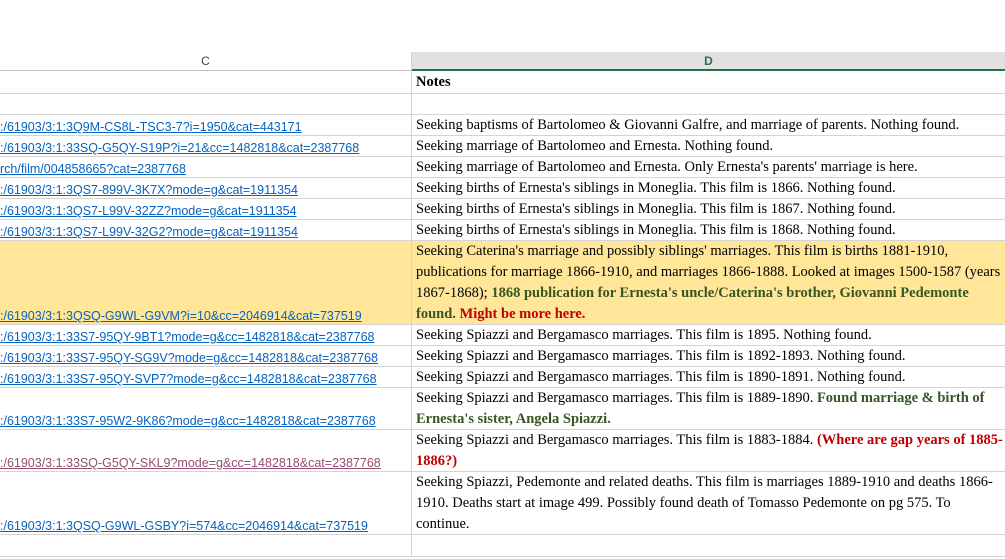 The image size is (1005, 559). Describe the element at coordinates (93, 169) in the screenshot. I see `film-link: rch/film/004858665?cat=2387768` at that location.